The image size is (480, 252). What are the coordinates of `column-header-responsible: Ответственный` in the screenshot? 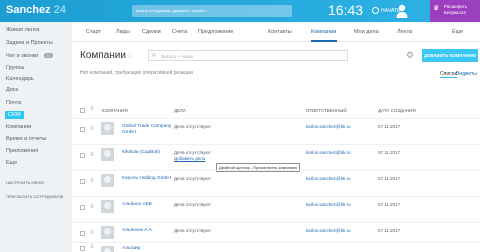 It's located at (326, 110).